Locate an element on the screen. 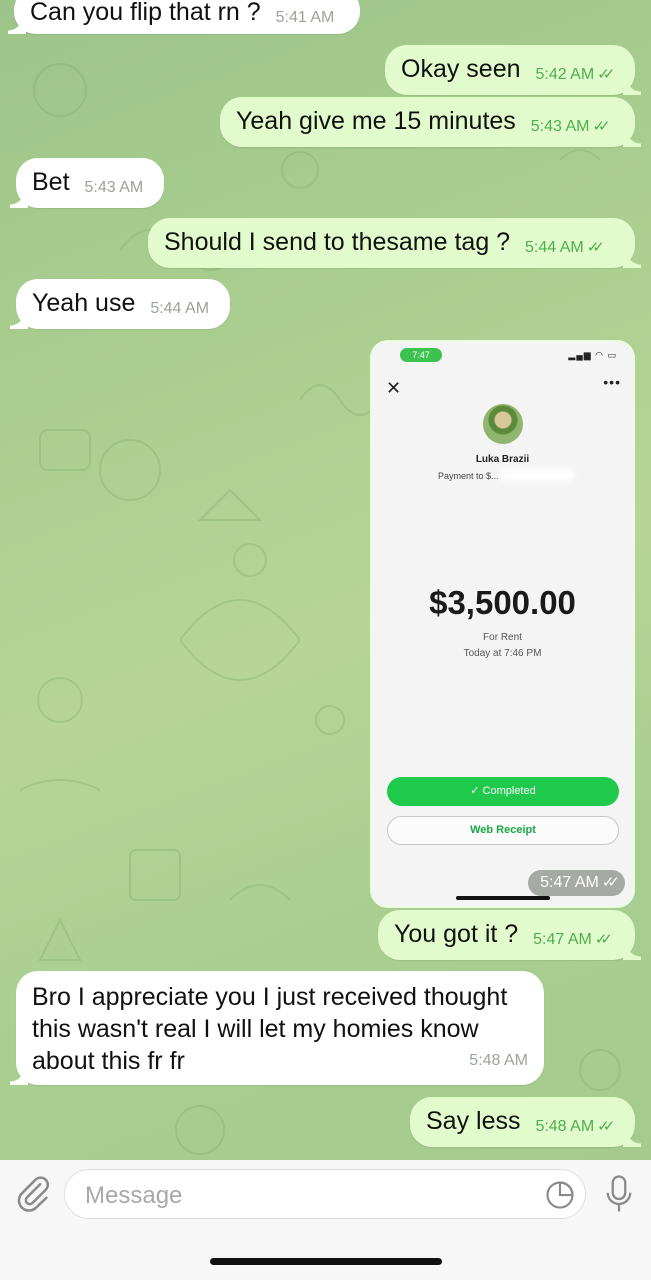  message-text: Bet is located at coordinates (51, 182).